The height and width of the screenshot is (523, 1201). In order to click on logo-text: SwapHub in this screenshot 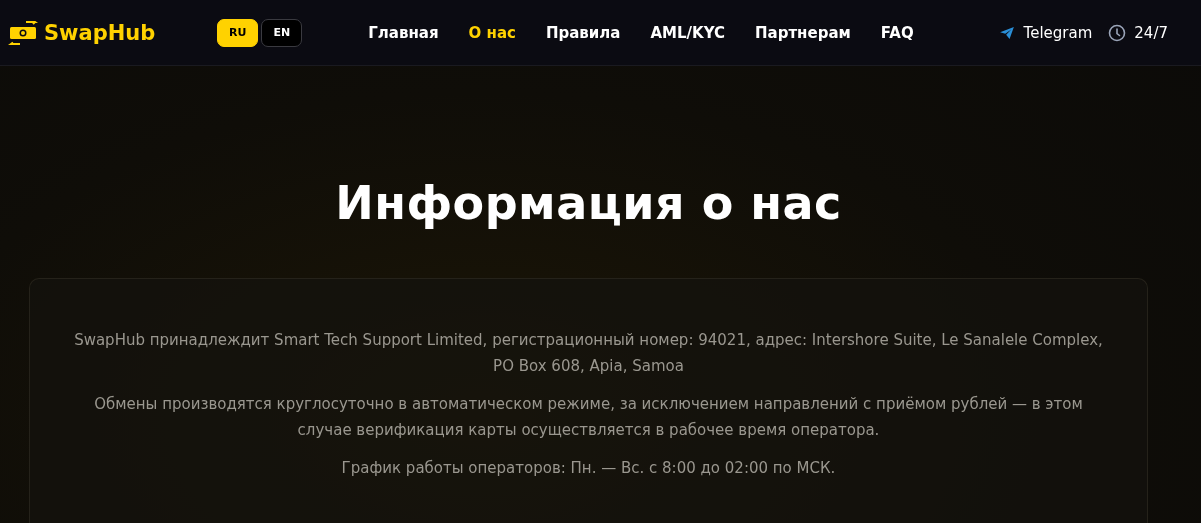, I will do `click(100, 32)`.